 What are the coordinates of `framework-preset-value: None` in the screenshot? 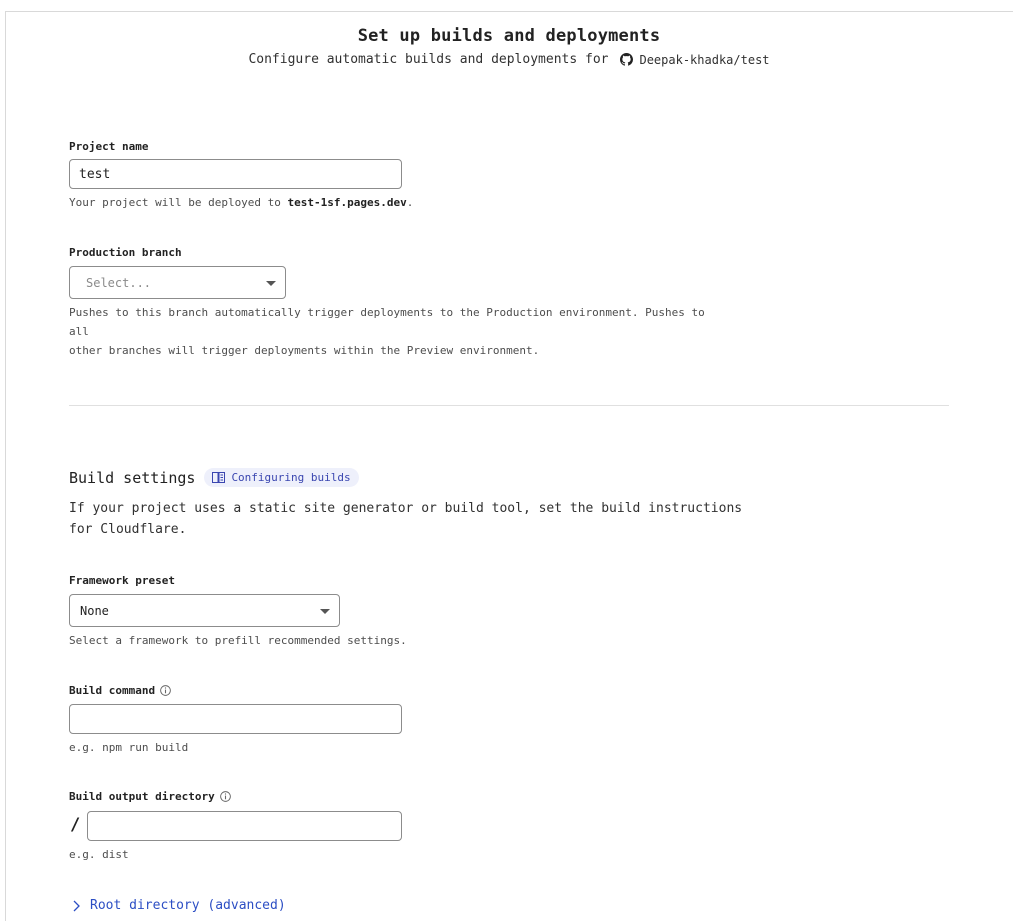 It's located at (94, 610).